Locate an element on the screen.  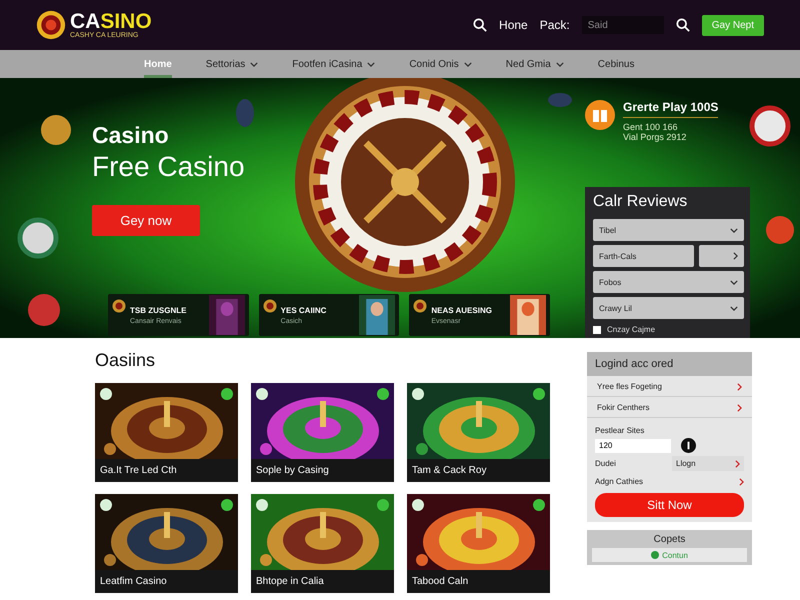
row-label: Adgn Cathies is located at coordinates (619, 481).